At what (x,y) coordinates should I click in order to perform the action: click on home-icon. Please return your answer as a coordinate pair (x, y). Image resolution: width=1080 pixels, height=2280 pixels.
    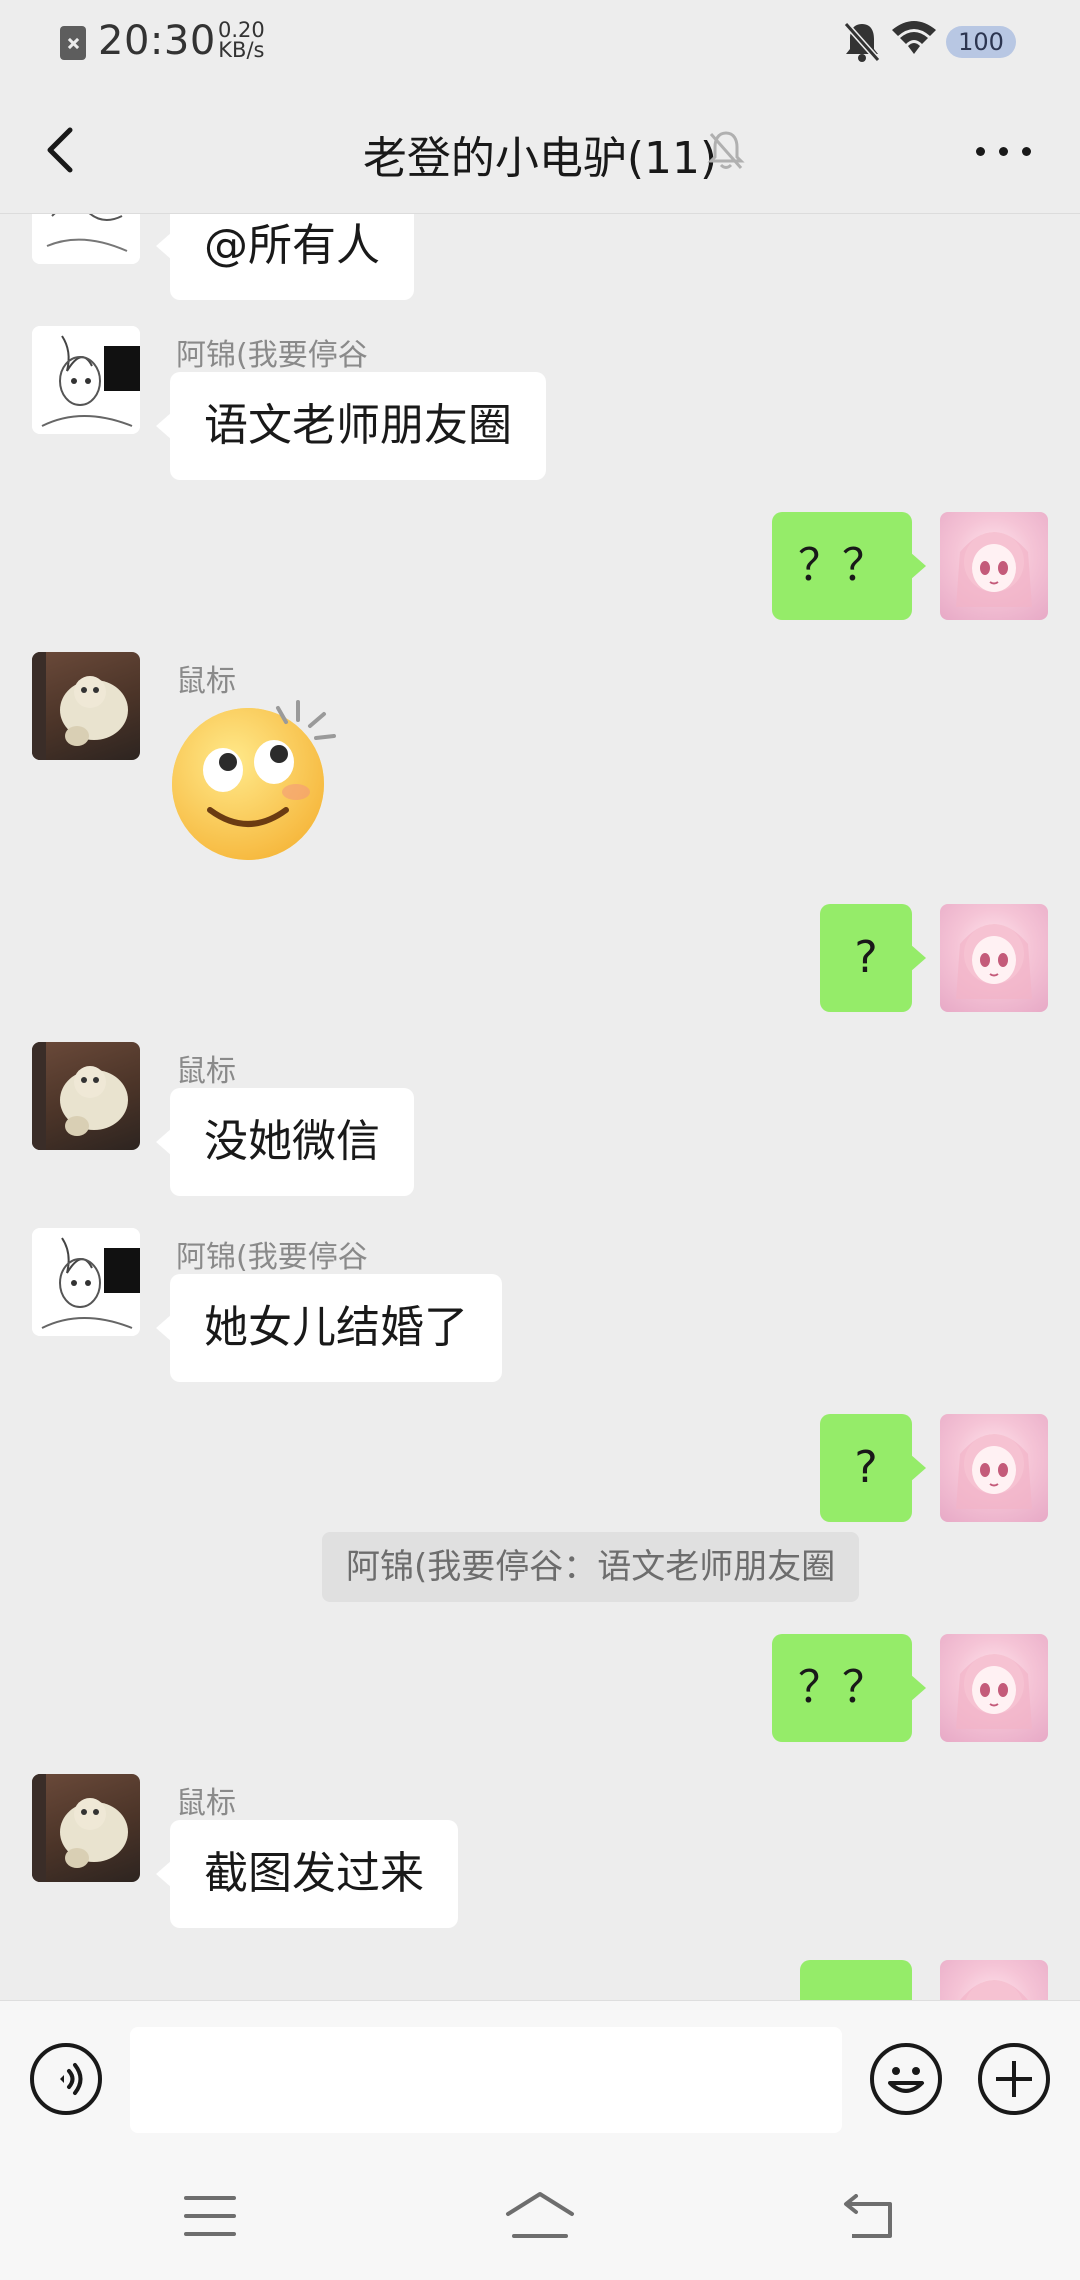
    Looking at the image, I should click on (540, 2216).